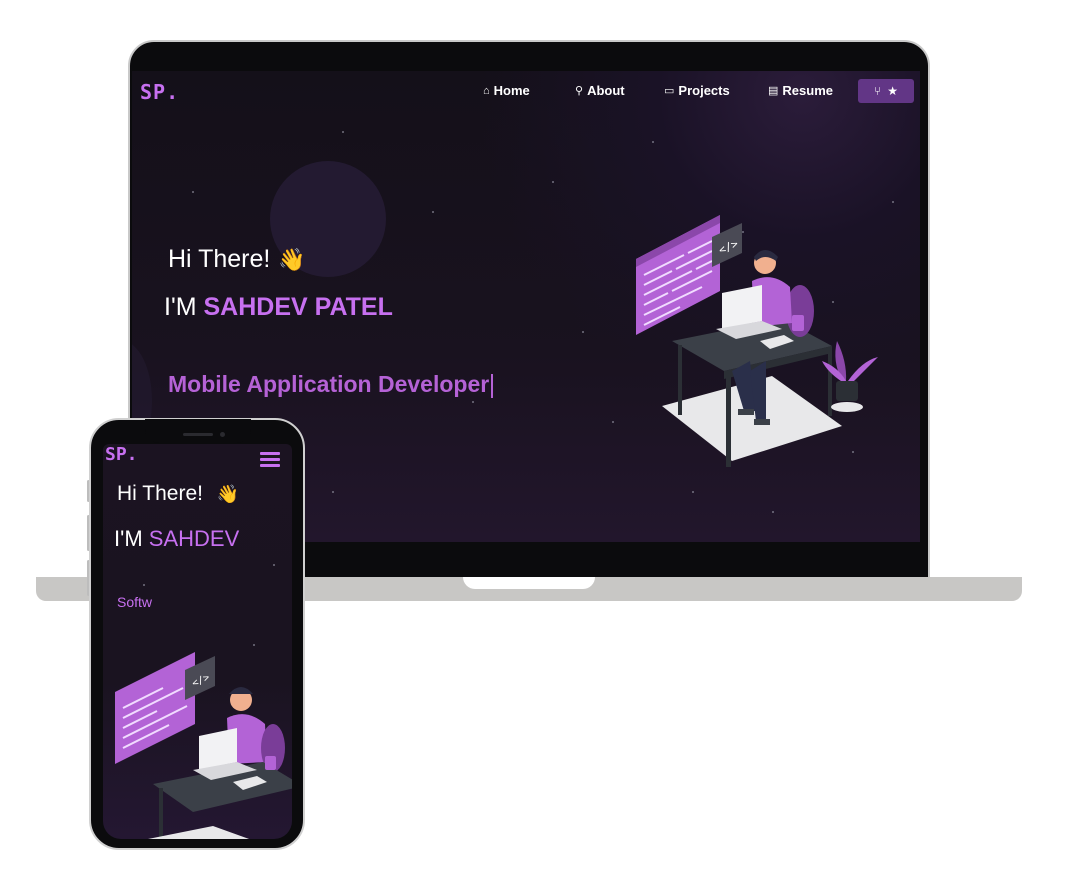  What do you see at coordinates (203, 745) in the screenshot?
I see `mobile-developer-illustration: </>` at bounding box center [203, 745].